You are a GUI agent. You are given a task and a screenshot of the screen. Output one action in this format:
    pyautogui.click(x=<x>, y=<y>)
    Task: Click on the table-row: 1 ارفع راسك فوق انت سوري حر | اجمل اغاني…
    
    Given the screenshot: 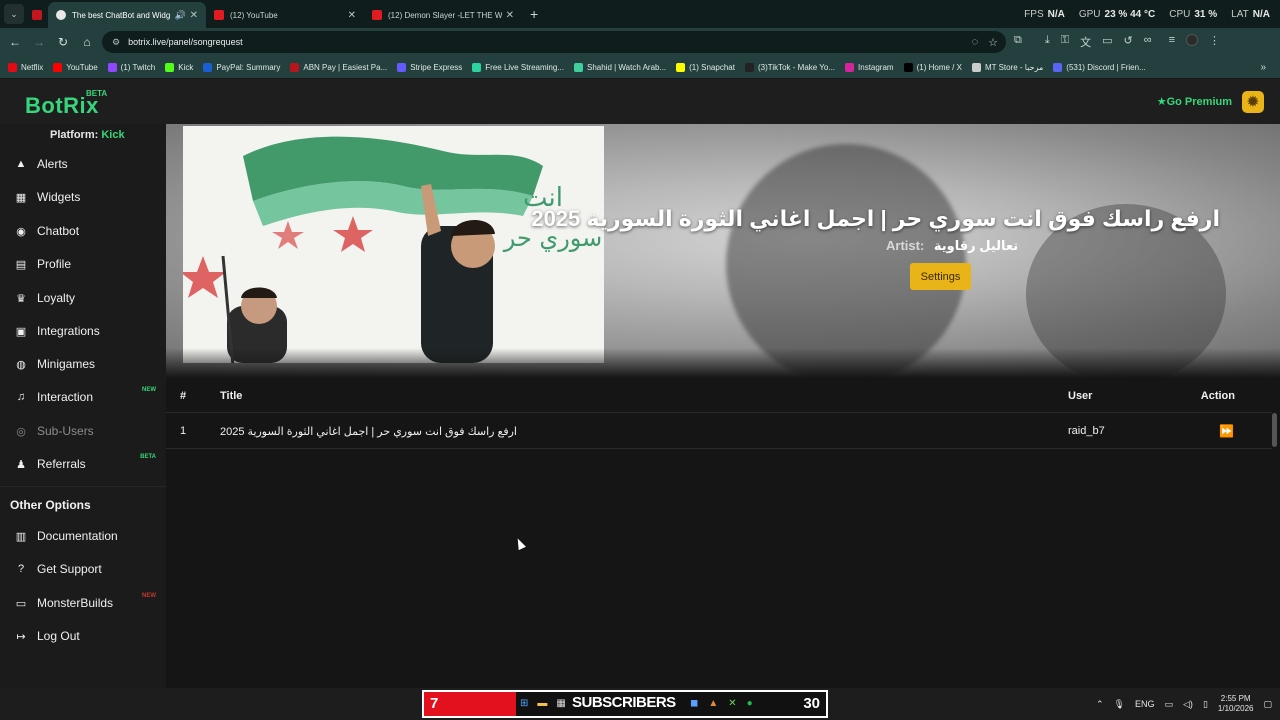 What is the action you would take?
    pyautogui.click(x=719, y=431)
    